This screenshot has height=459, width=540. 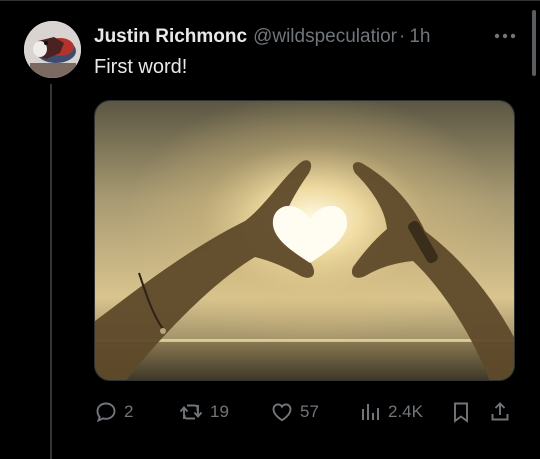 What do you see at coordinates (370, 412) in the screenshot?
I see `views-icon` at bounding box center [370, 412].